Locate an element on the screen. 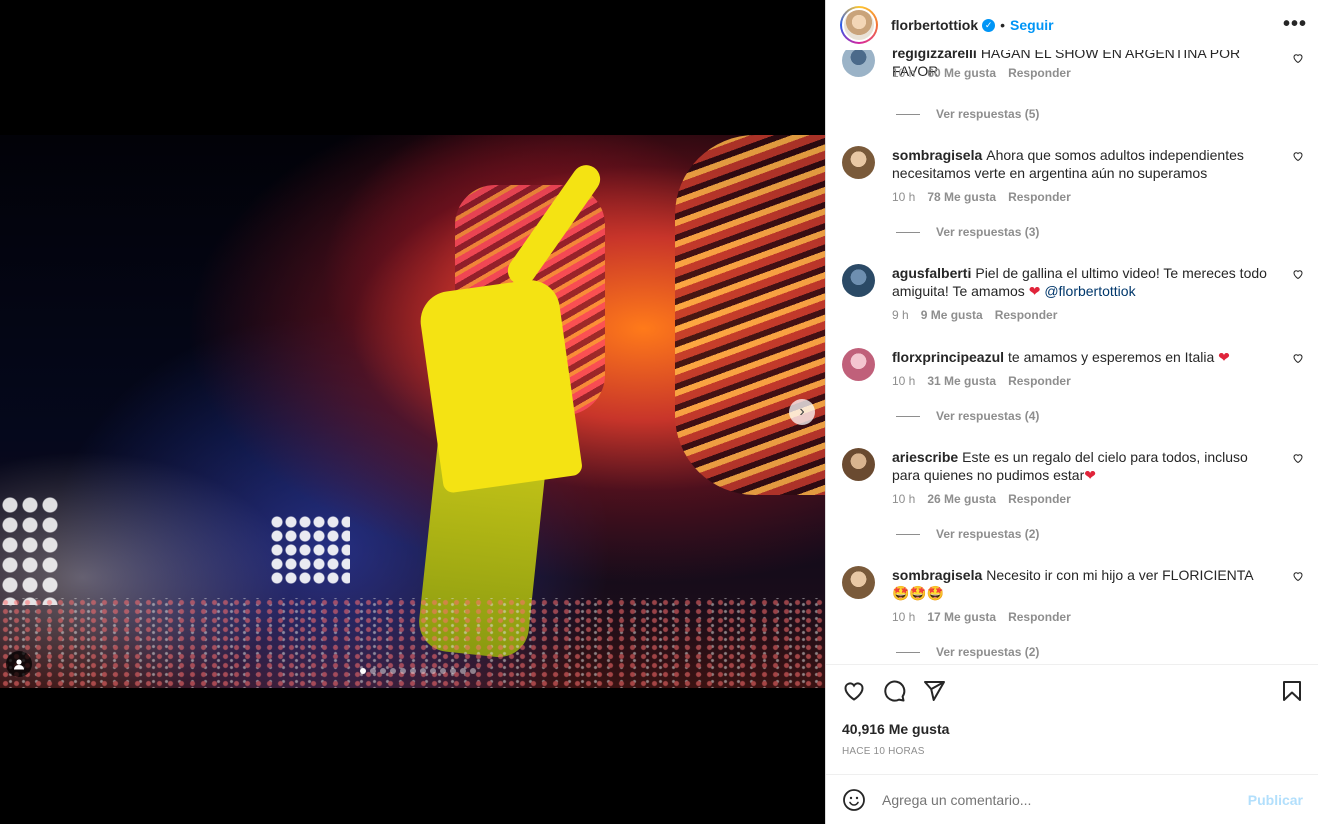 The image size is (1318, 824). tagged-users-button is located at coordinates (19, 664).